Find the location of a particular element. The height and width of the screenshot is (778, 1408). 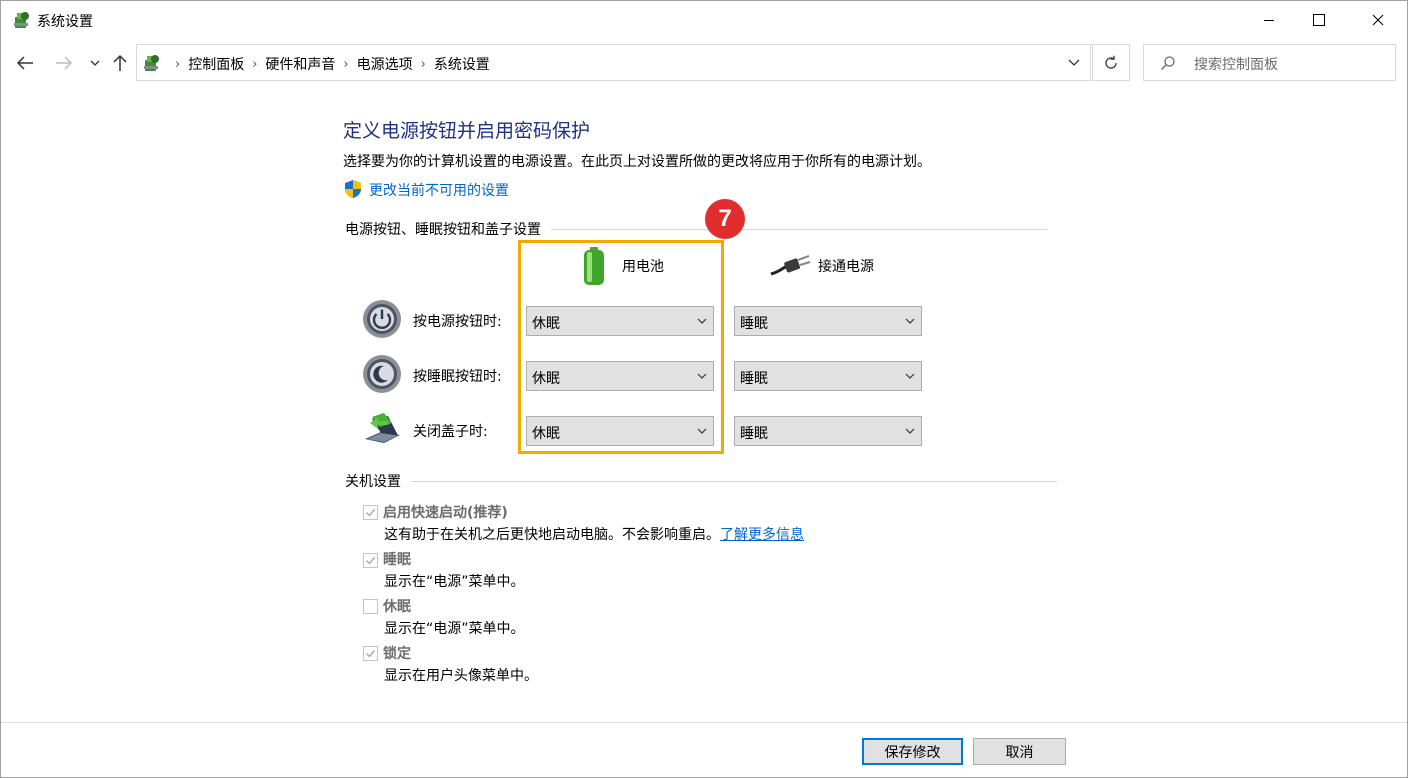

lock-menu-label: 锁定 is located at coordinates (397, 654).